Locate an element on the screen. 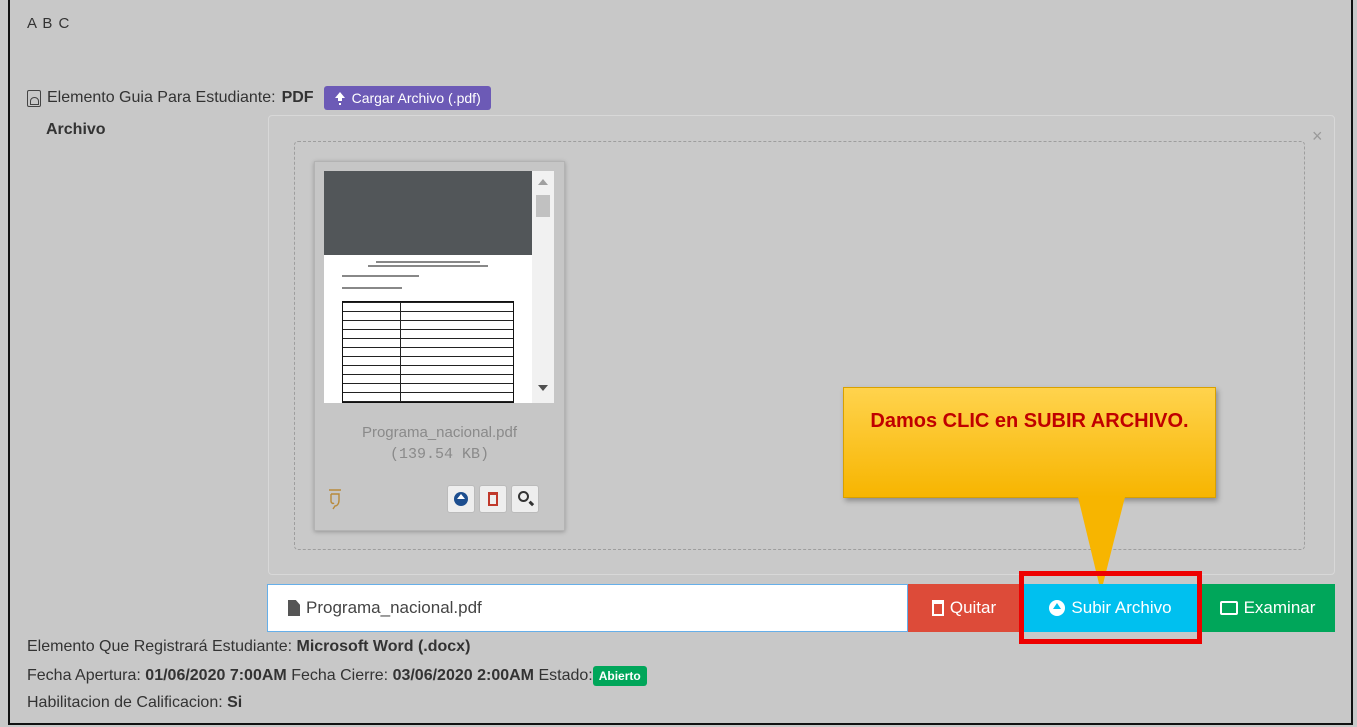 This screenshot has height=727, width=1357. scroll-down-icon is located at coordinates (543, 388).